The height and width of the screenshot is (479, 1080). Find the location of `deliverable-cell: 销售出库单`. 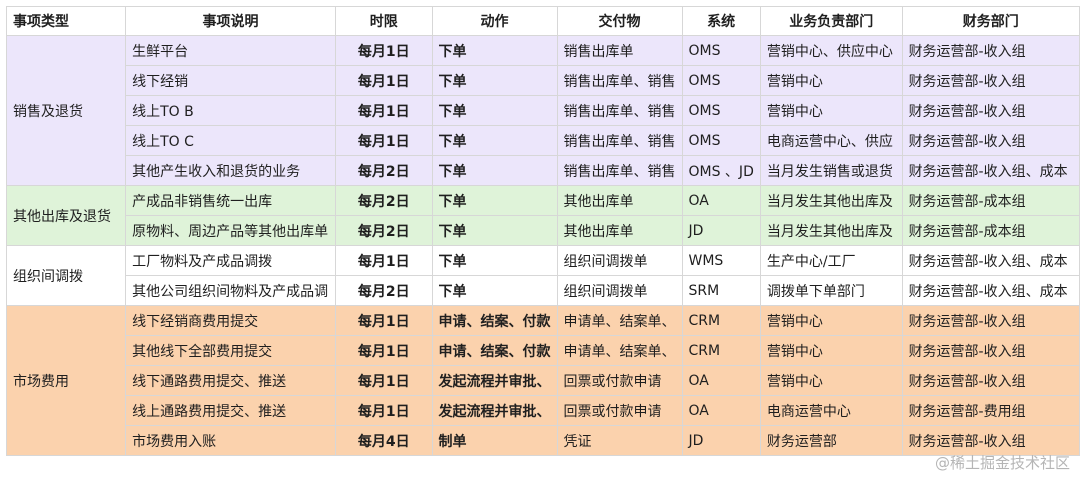

deliverable-cell: 销售出库单 is located at coordinates (619, 50).